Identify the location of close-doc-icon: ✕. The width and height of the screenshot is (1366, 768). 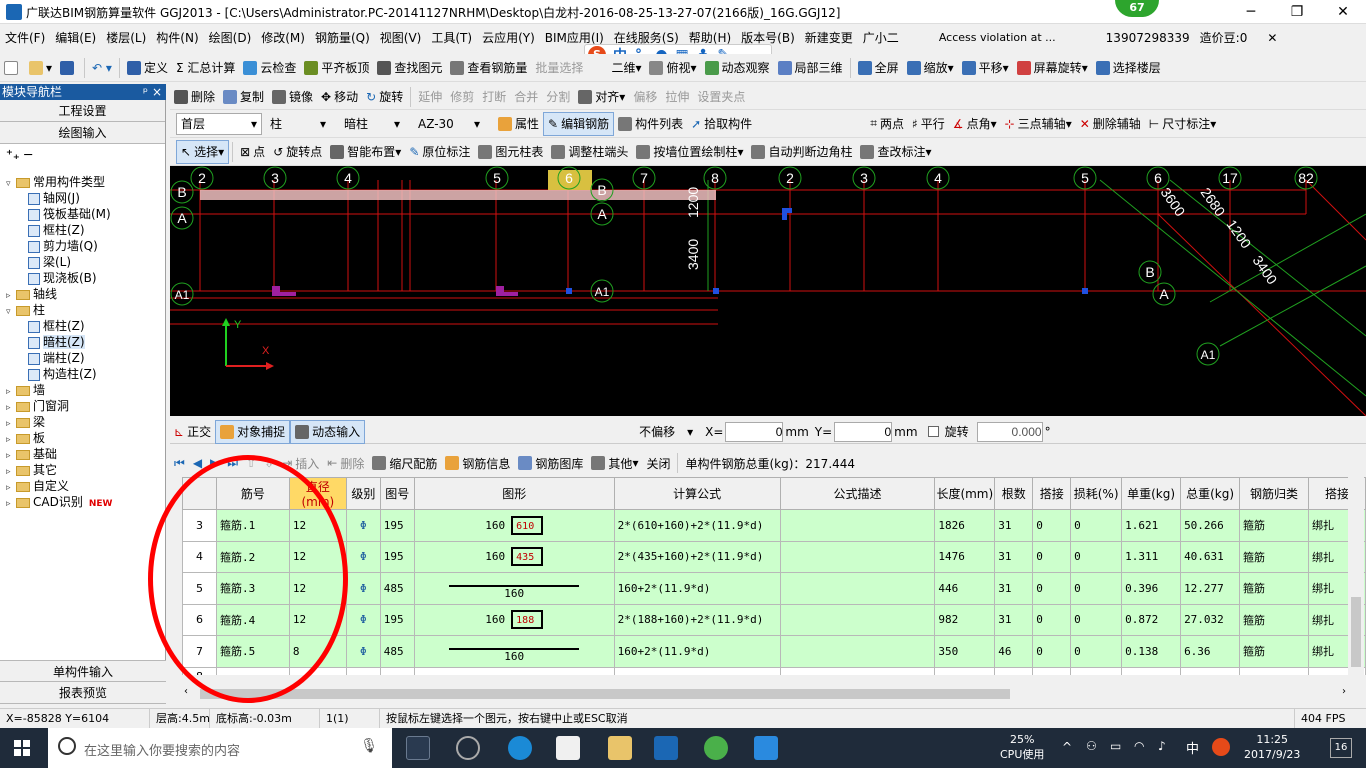
(1272, 38).